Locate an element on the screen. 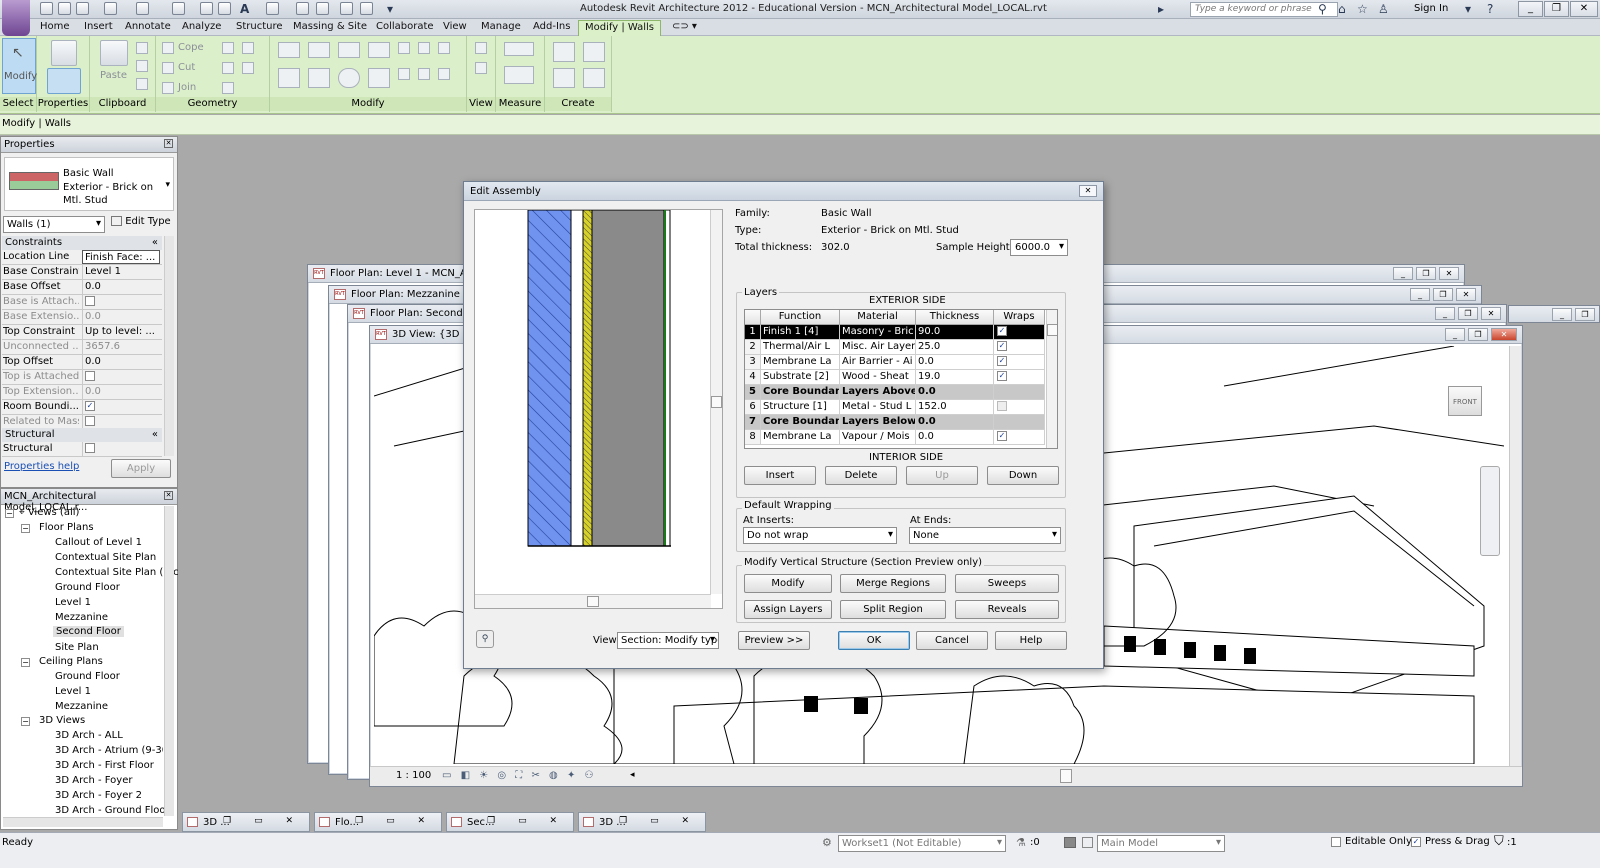 The height and width of the screenshot is (868, 1600). properties-scrollbar is located at coordinates (169, 346).